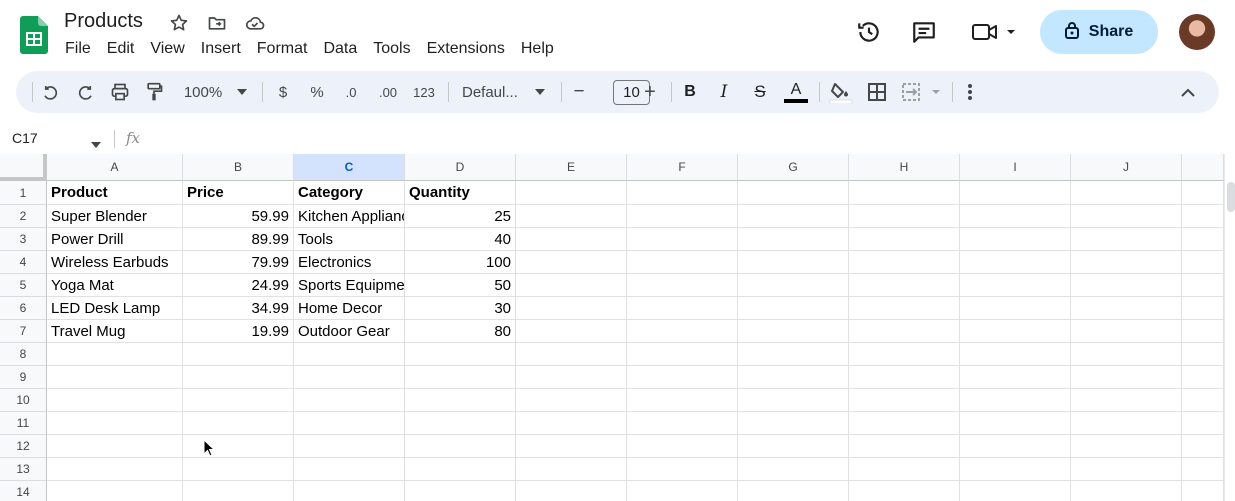 This screenshot has height=501, width=1235. I want to click on column-header-b: B, so click(238, 167).